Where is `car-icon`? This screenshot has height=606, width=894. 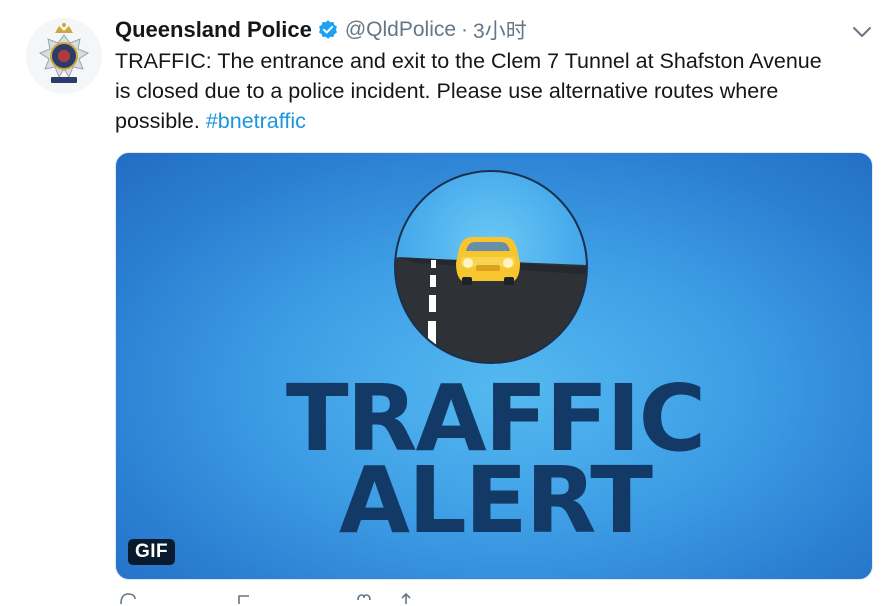 car-icon is located at coordinates (488, 261).